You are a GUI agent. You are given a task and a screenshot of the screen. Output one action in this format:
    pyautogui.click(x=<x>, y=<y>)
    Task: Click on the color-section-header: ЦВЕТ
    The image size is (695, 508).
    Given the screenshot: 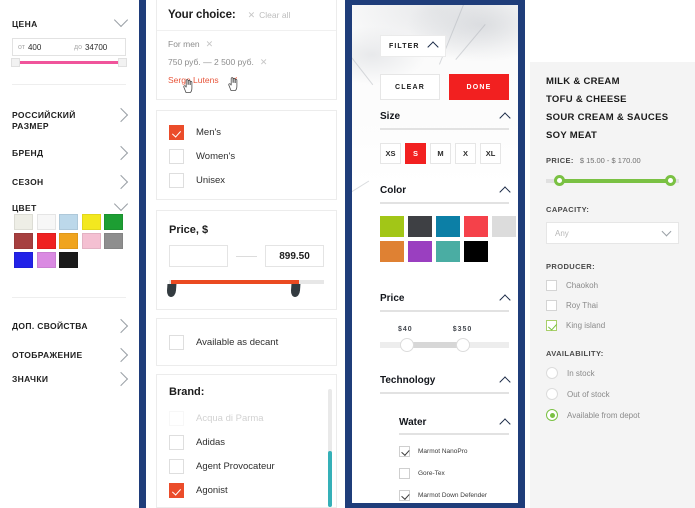 What is the action you would take?
    pyautogui.click(x=69, y=205)
    